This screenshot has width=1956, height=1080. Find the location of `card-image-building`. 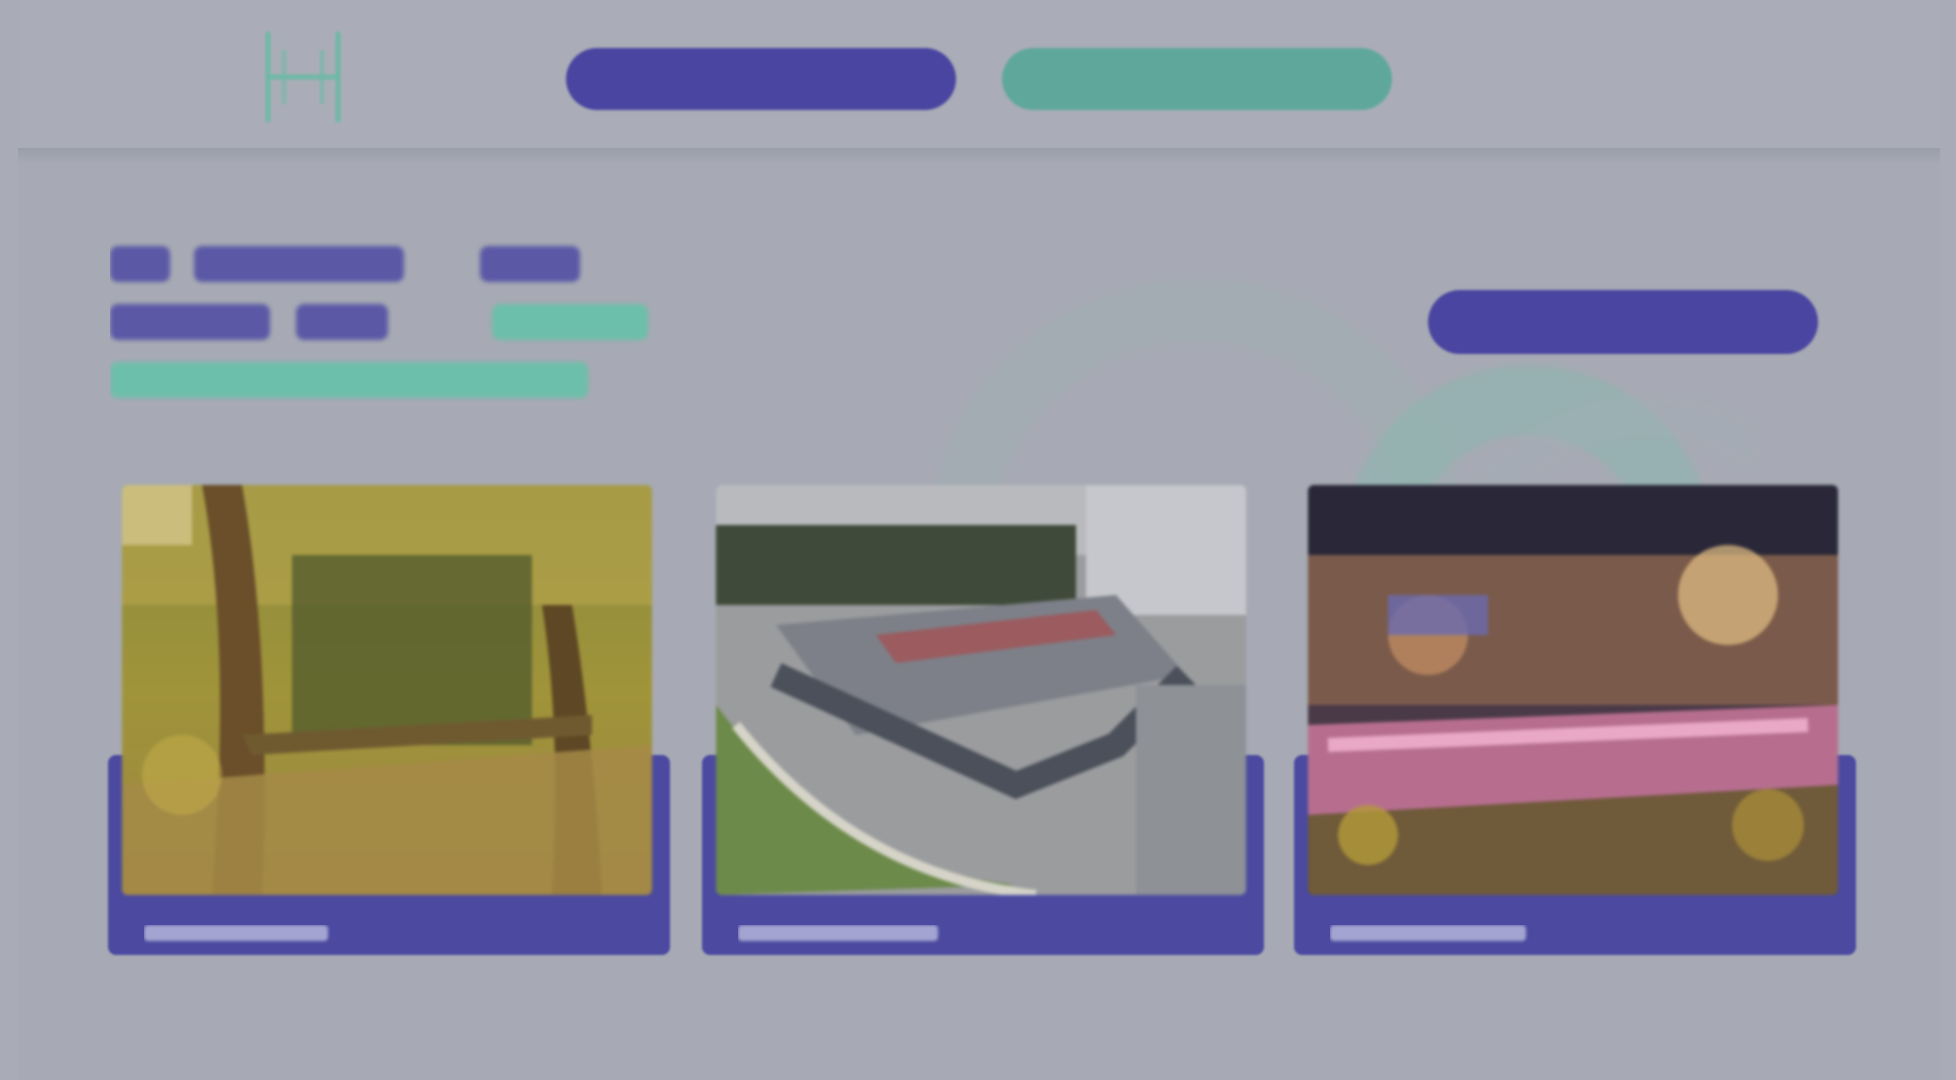

card-image-building is located at coordinates (981, 690).